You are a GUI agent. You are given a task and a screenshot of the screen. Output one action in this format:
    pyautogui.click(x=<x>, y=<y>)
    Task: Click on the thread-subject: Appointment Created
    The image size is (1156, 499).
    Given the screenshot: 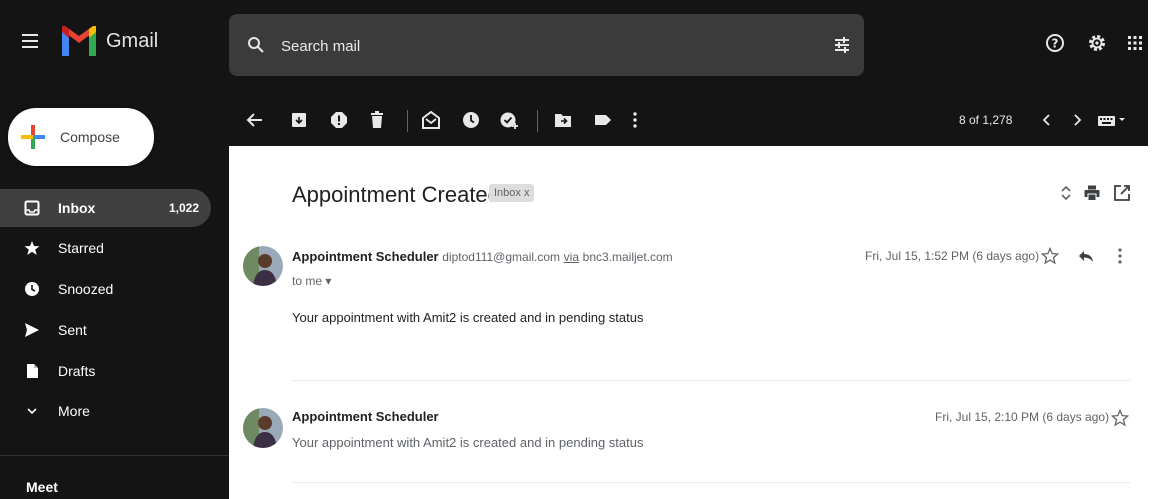 What is the action you would take?
    pyautogui.click(x=396, y=194)
    